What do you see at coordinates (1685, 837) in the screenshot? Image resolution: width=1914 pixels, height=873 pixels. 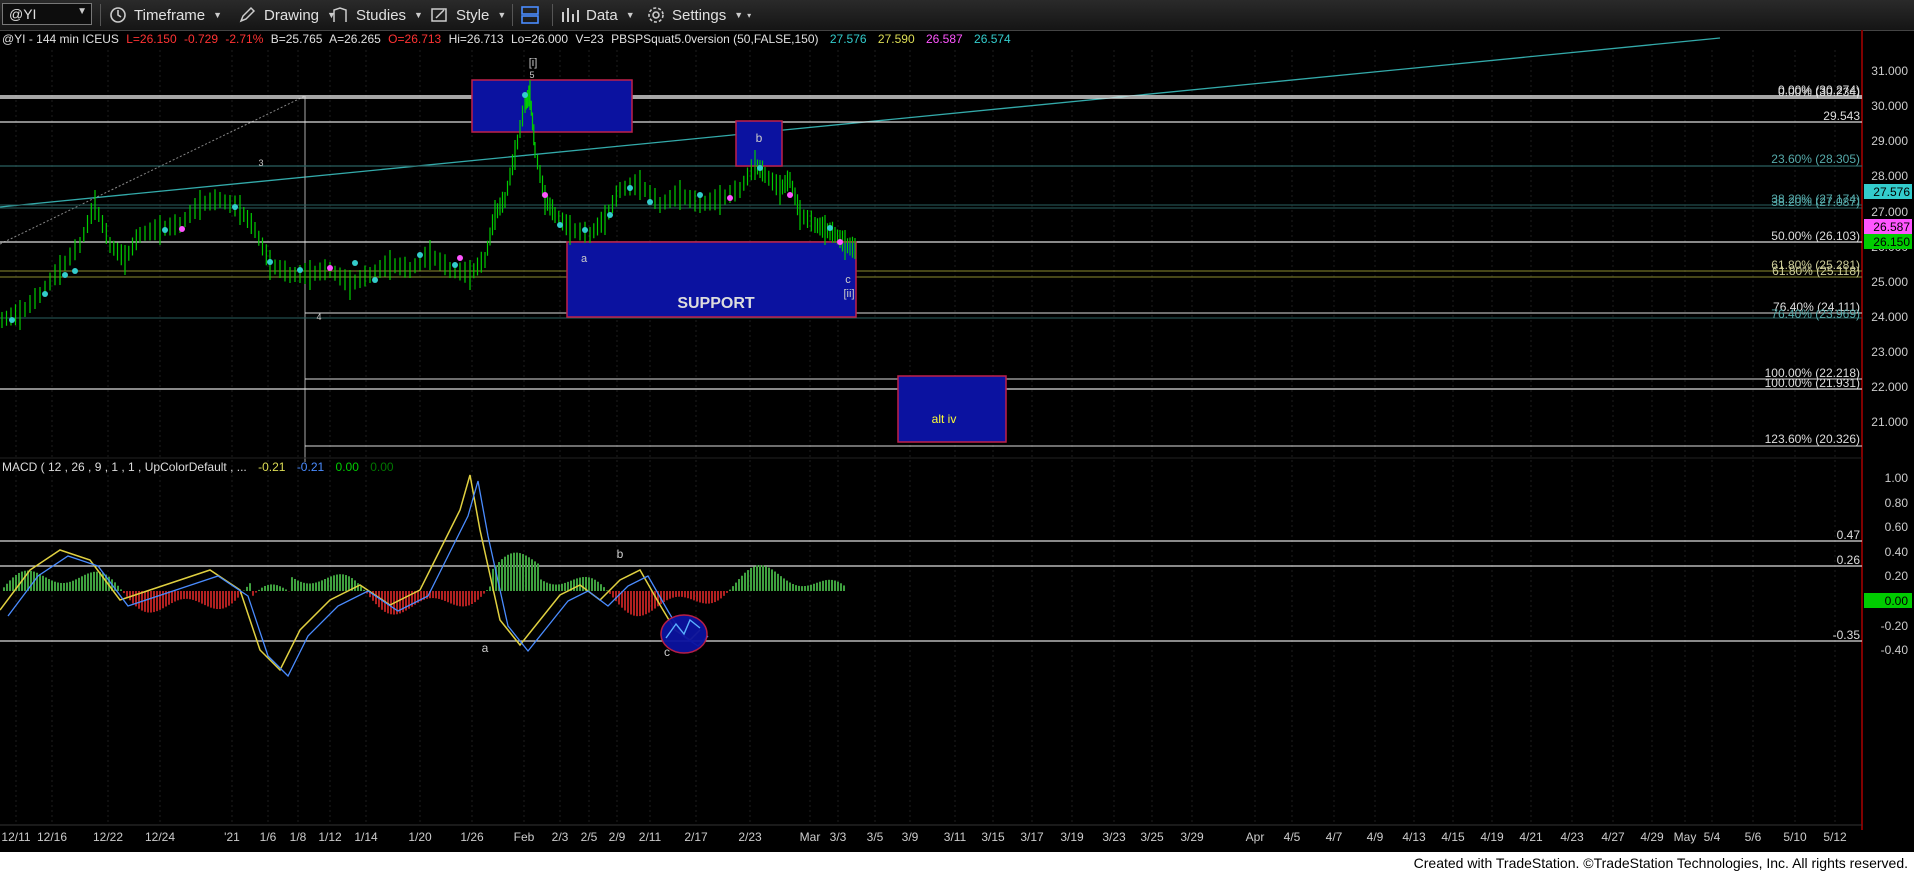 I see `time-tick: May` at bounding box center [1685, 837].